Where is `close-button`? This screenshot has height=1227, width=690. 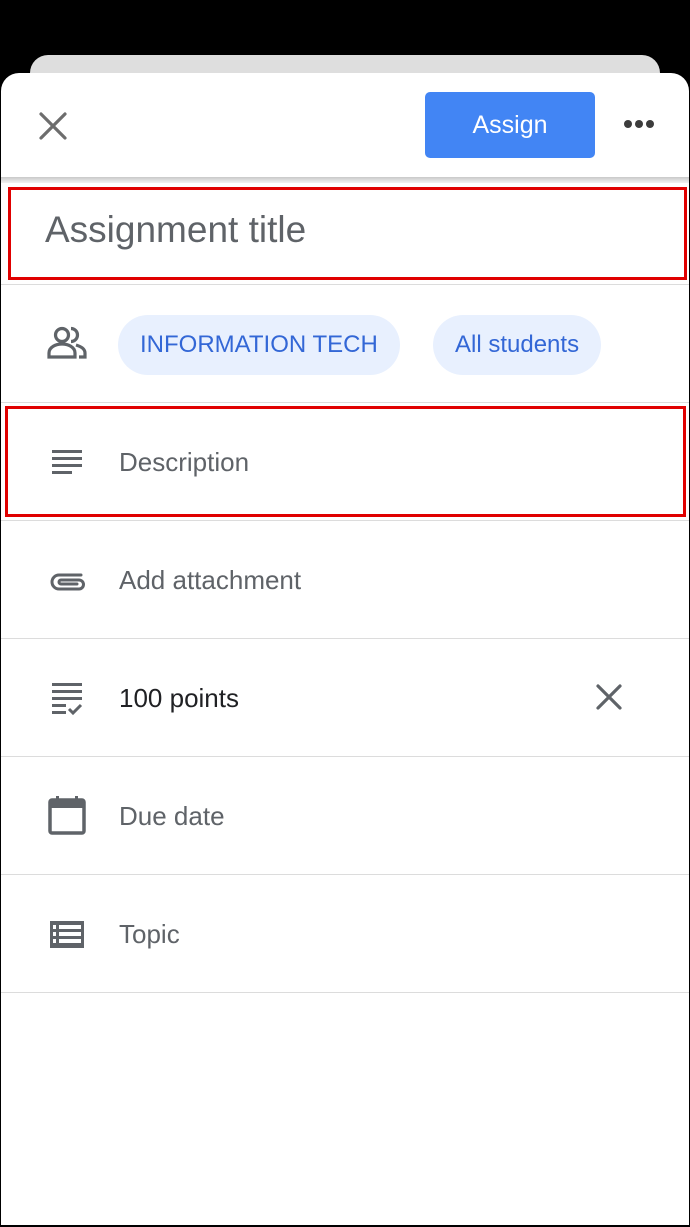 close-button is located at coordinates (53, 126).